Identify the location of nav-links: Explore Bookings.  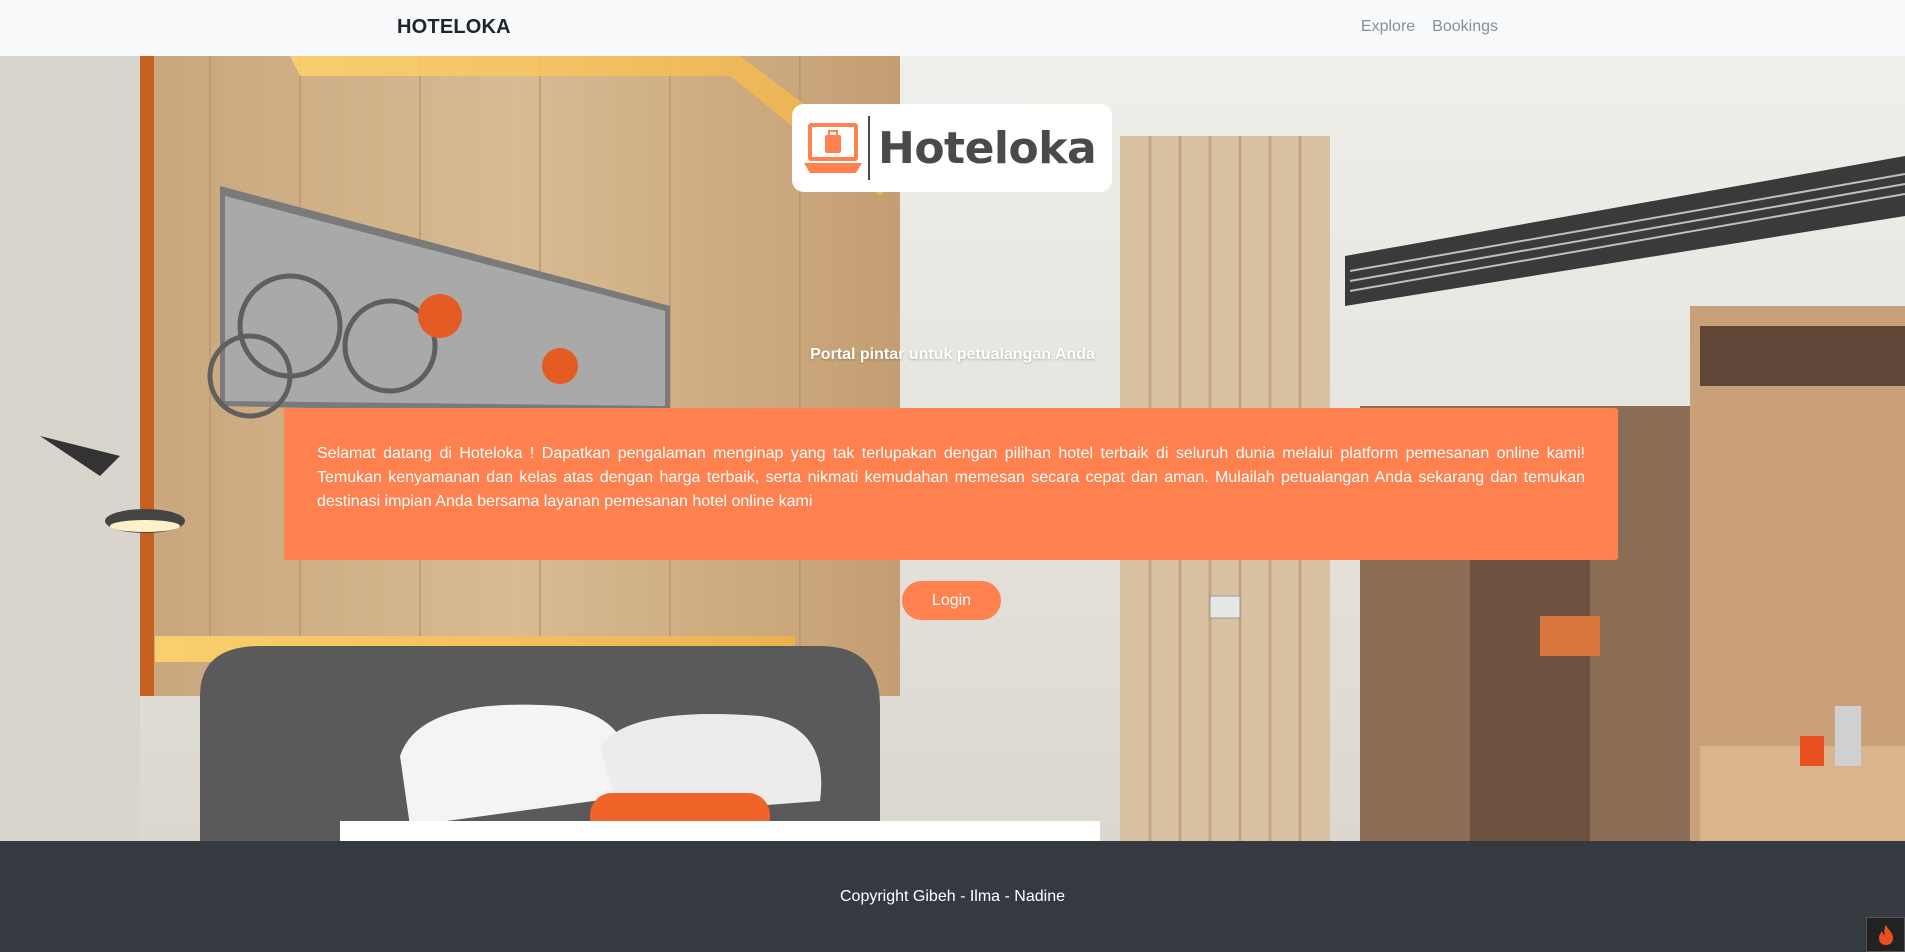
(1429, 27).